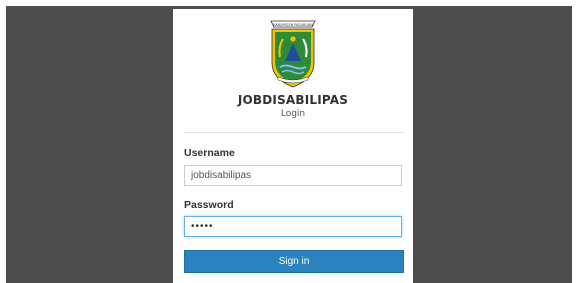 Image resolution: width=576 pixels, height=283 pixels. What do you see at coordinates (293, 114) in the screenshot?
I see `login-subtitle: Login` at bounding box center [293, 114].